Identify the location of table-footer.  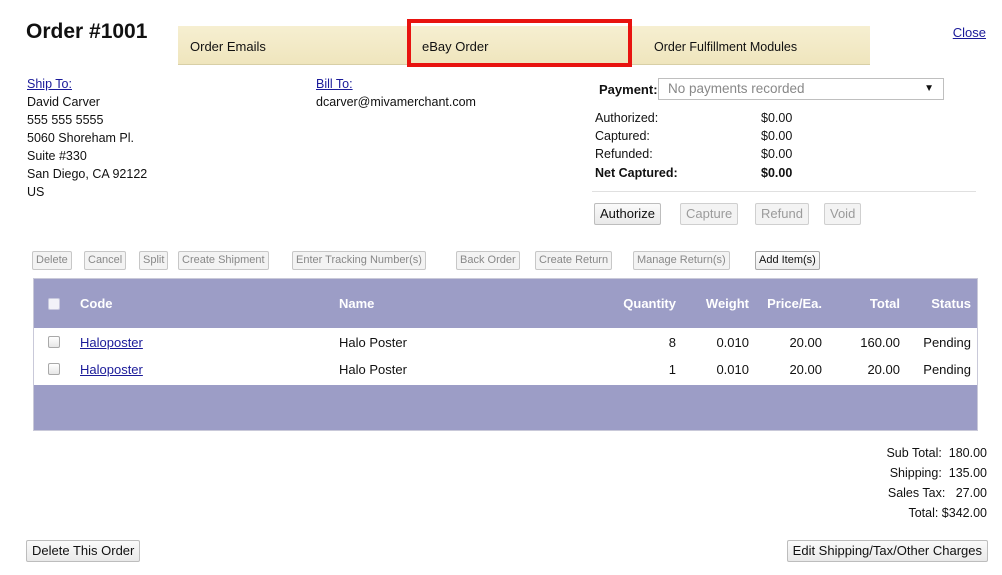
(505, 407).